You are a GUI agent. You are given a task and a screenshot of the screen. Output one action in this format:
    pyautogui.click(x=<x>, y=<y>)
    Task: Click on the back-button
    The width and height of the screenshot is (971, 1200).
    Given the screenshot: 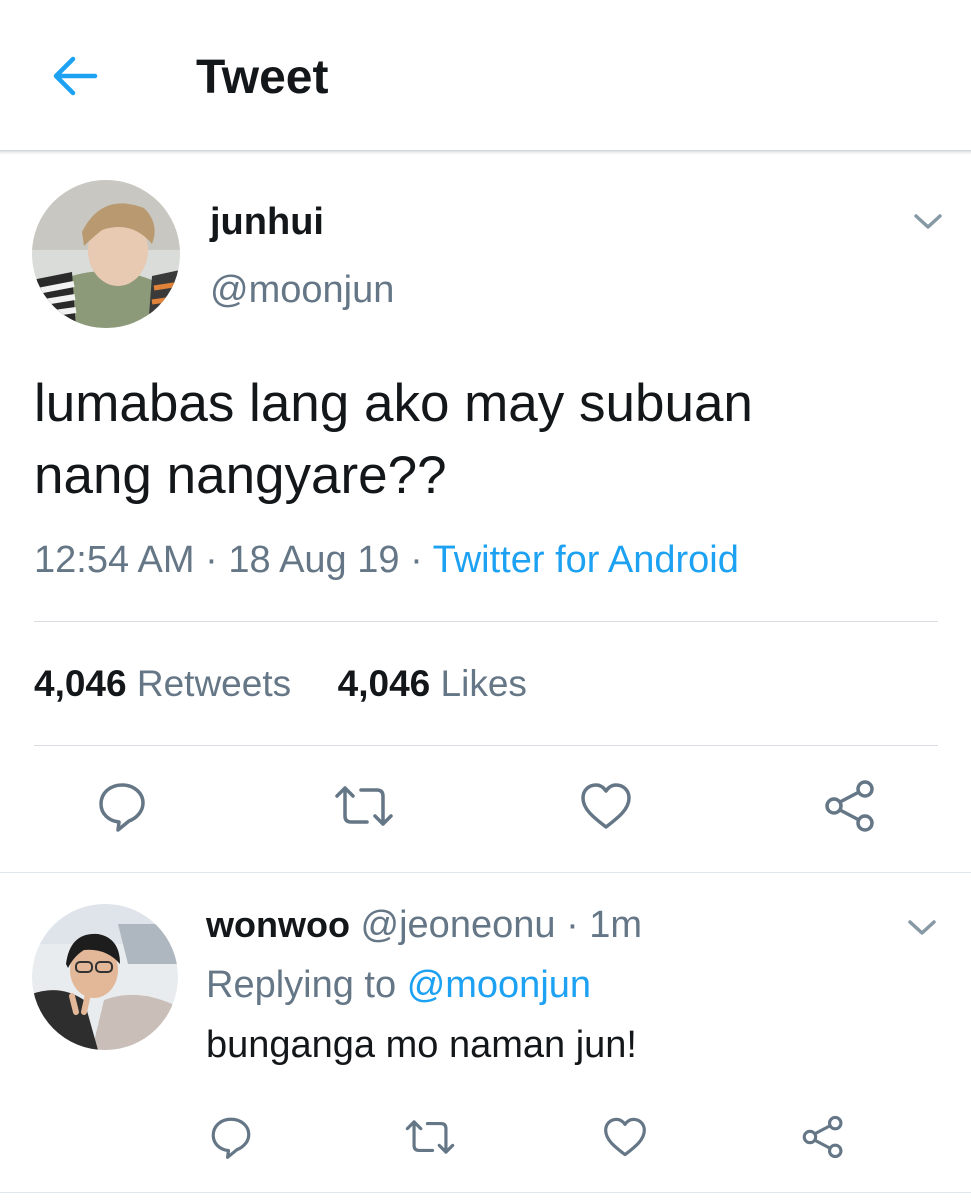 What is the action you would take?
    pyautogui.click(x=75, y=76)
    